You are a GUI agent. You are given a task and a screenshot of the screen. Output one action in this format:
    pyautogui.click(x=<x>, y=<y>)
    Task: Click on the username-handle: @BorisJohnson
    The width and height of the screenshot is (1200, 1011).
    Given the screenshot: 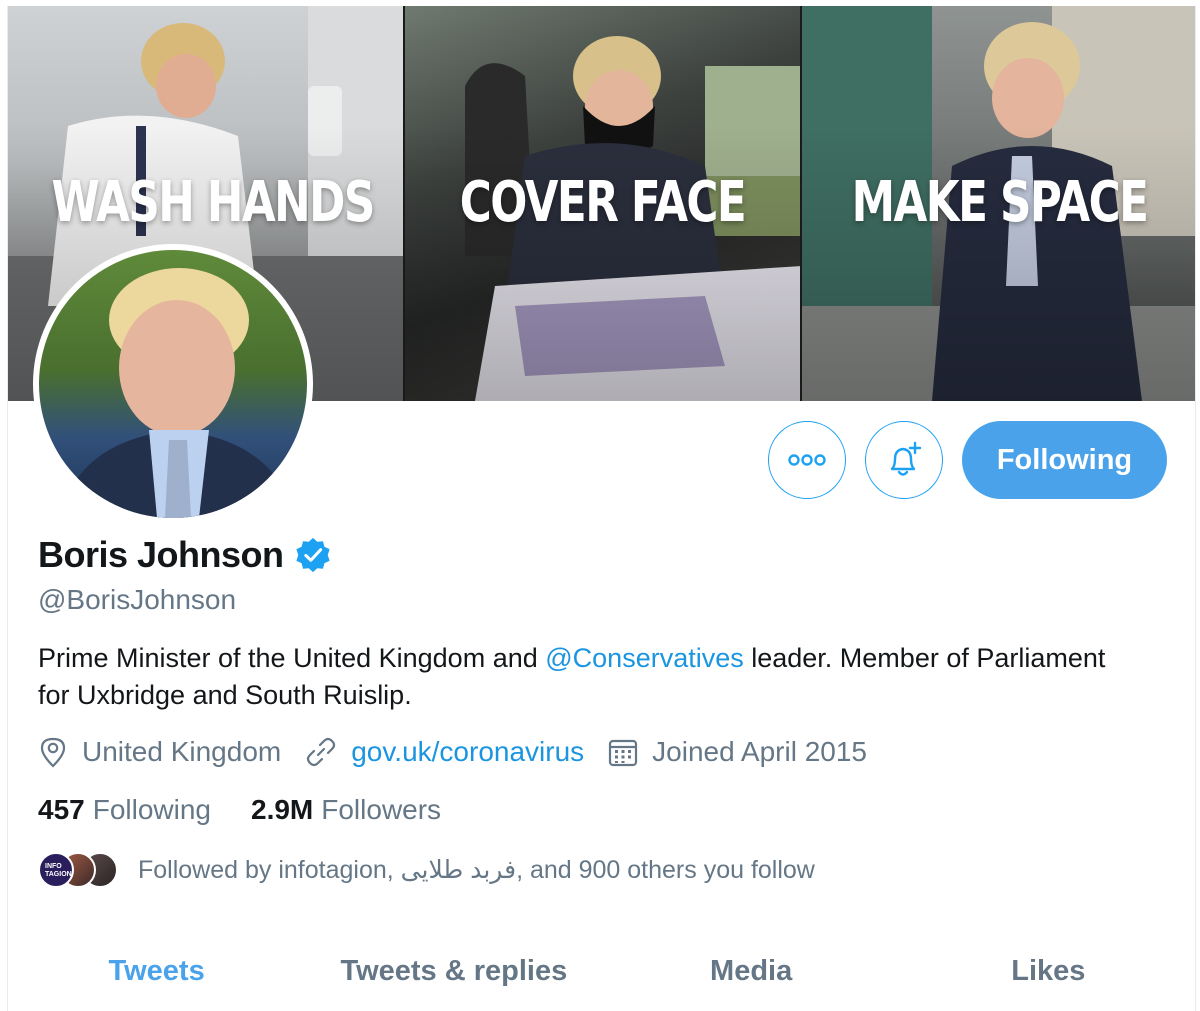 What is the action you would take?
    pyautogui.click(x=137, y=599)
    